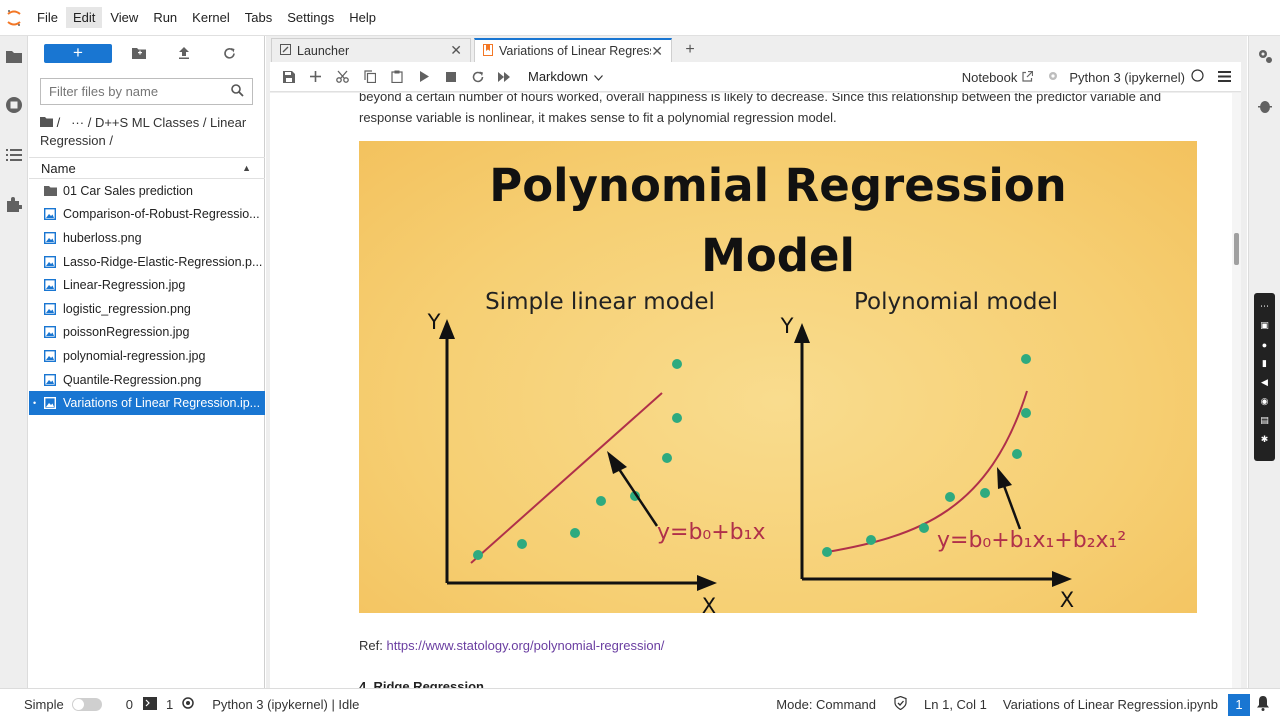 The width and height of the screenshot is (1280, 720). What do you see at coordinates (926, 455) in the screenshot?
I see `right-points` at bounding box center [926, 455].